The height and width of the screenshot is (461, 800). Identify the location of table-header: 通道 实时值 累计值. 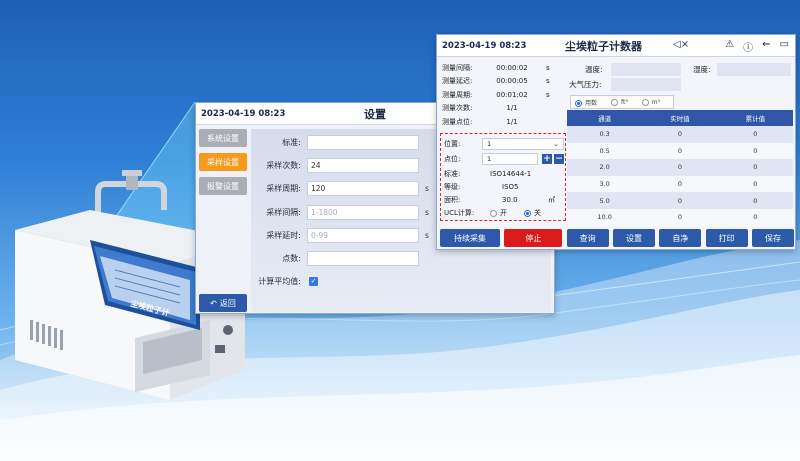
(680, 118).